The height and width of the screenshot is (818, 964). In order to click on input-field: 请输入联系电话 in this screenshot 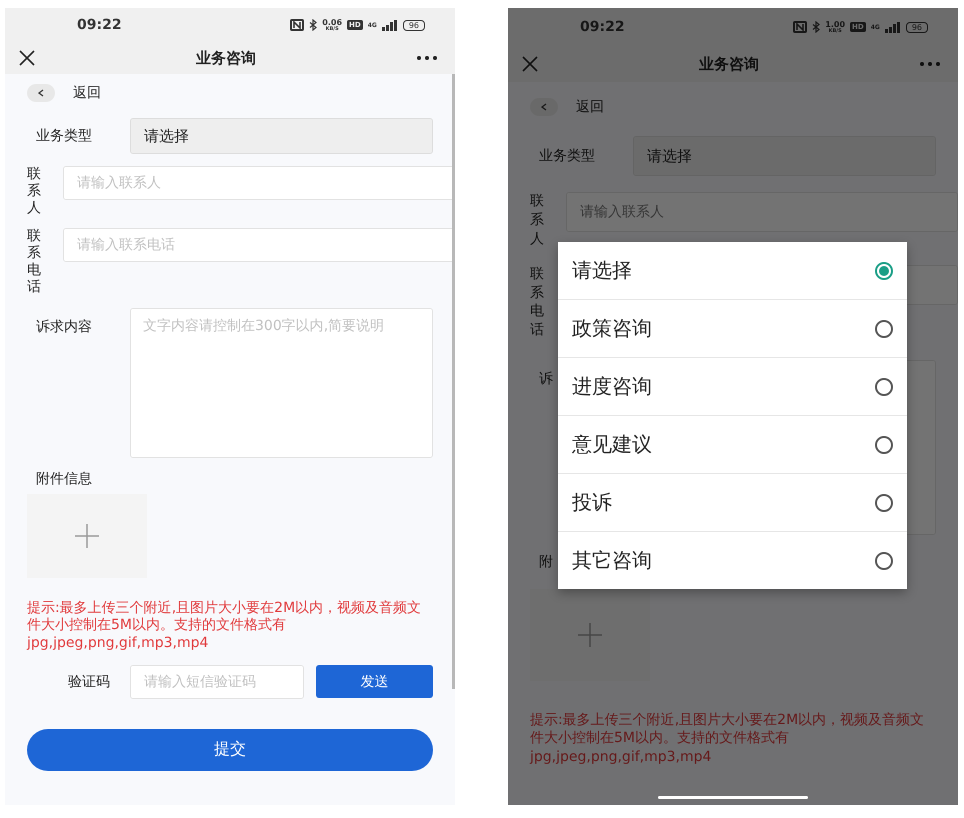, I will do `click(259, 245)`.